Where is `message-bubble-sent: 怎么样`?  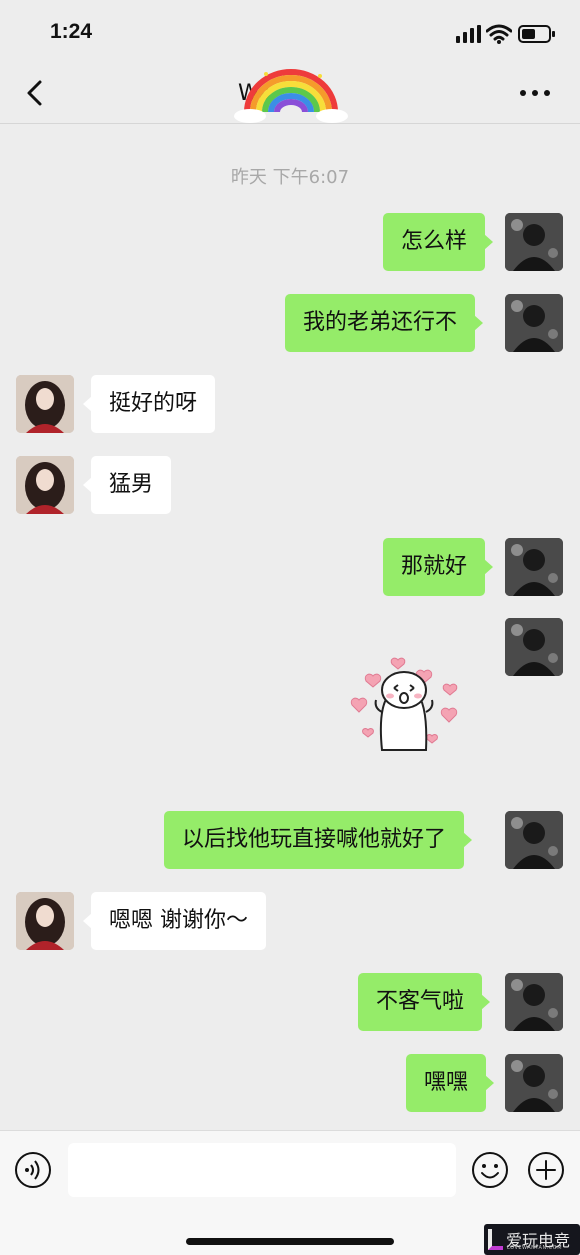 message-bubble-sent: 怎么样 is located at coordinates (438, 242).